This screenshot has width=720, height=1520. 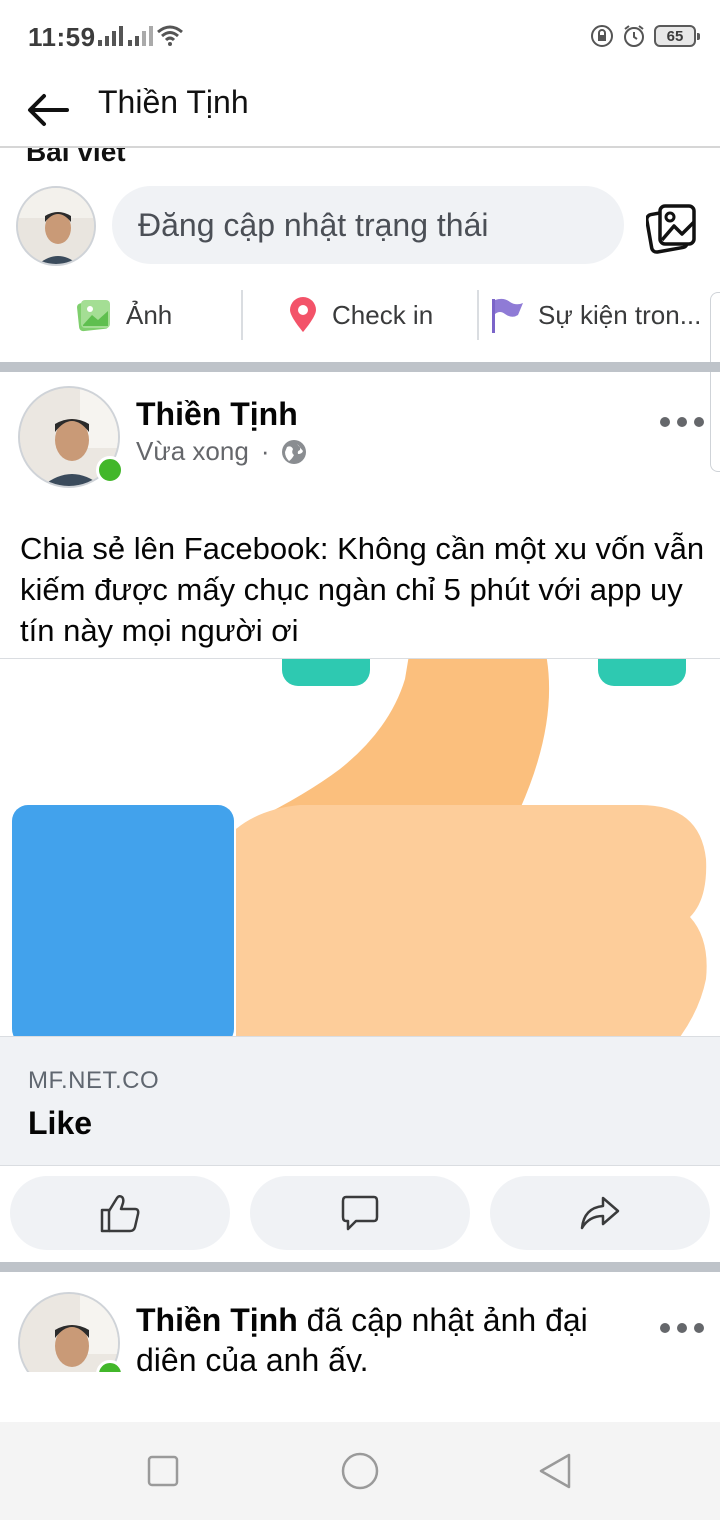 What do you see at coordinates (360, 1397) in the screenshot?
I see `content-clip` at bounding box center [360, 1397].